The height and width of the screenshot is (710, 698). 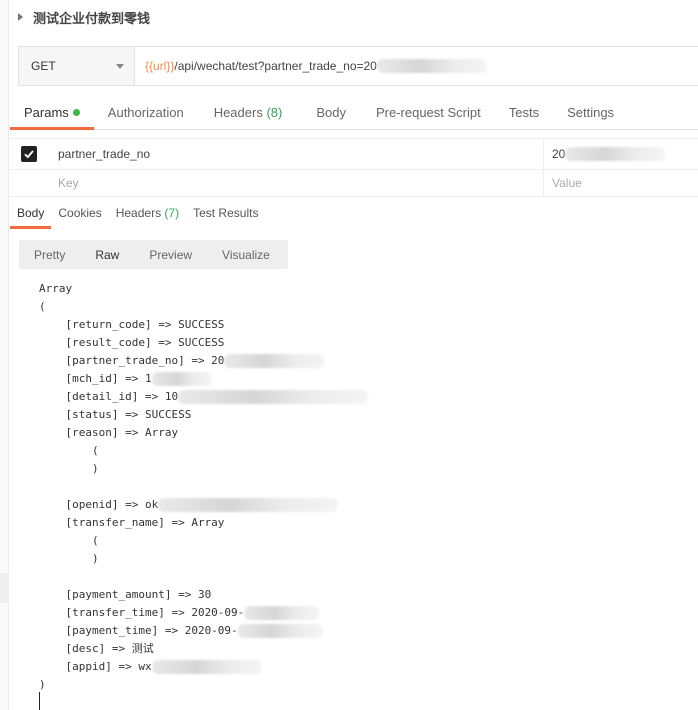 I want to click on response-line-redacted: [transfer_time] => 2020-09-, so click(x=203, y=613).